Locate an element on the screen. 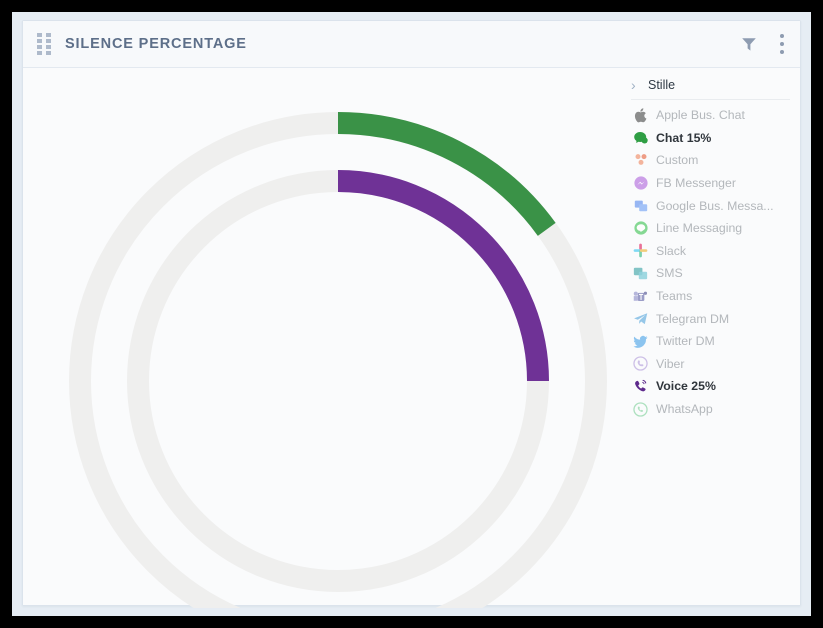  legend-item-label: Viber is located at coordinates (670, 363).